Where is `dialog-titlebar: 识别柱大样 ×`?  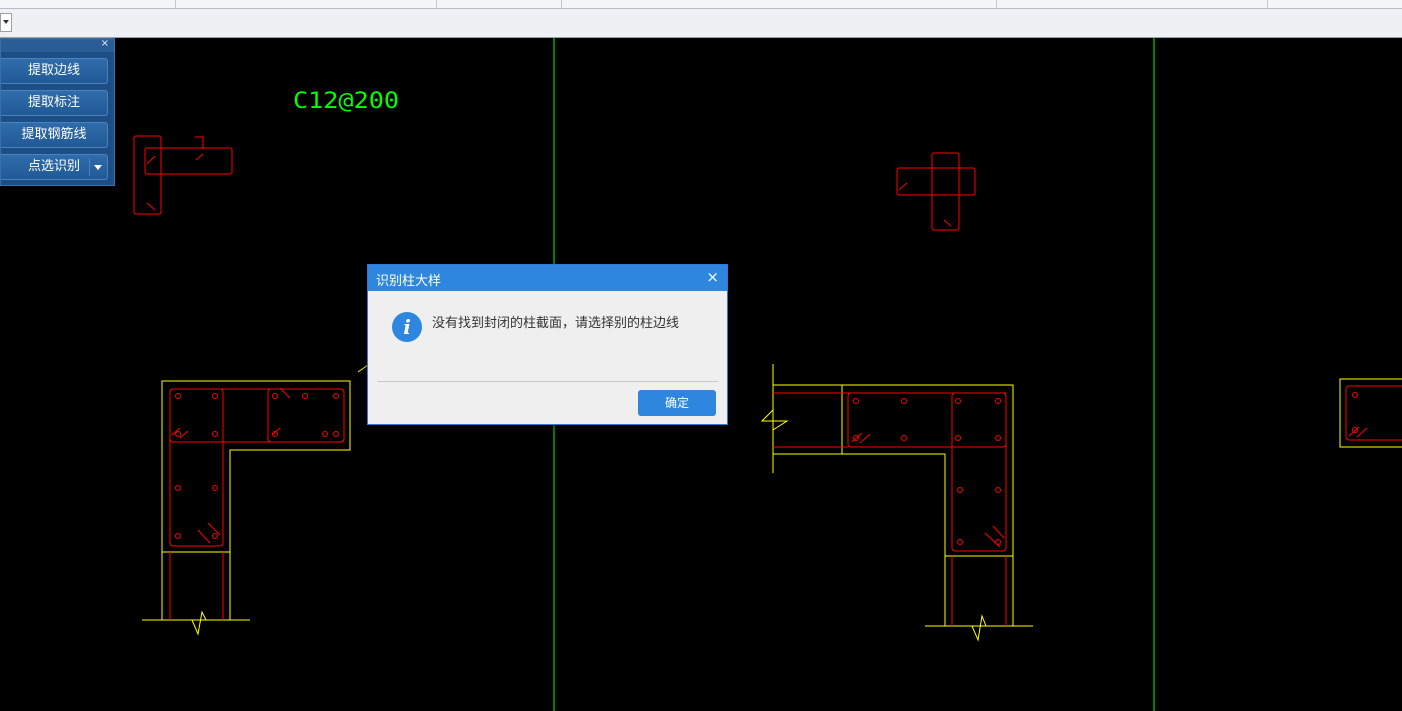 dialog-titlebar: 识别柱大样 × is located at coordinates (547, 278).